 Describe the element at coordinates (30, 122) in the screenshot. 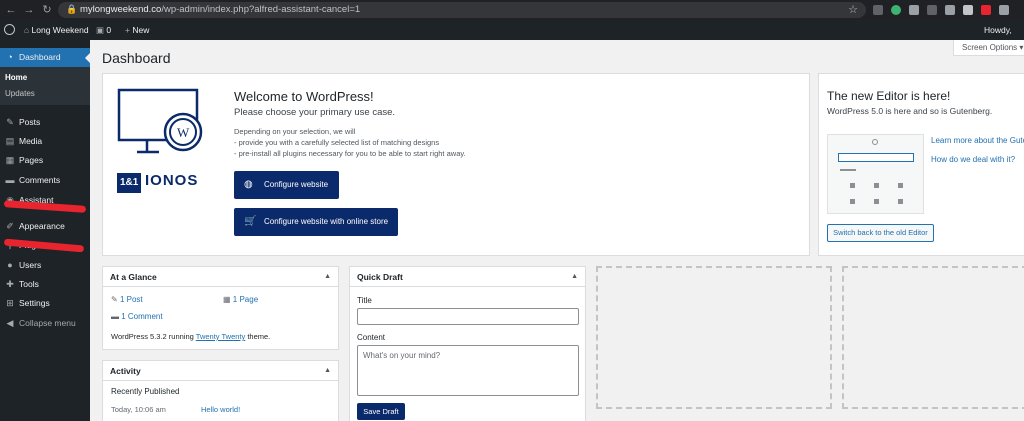

I see `sidebar-item-label: Posts` at that location.